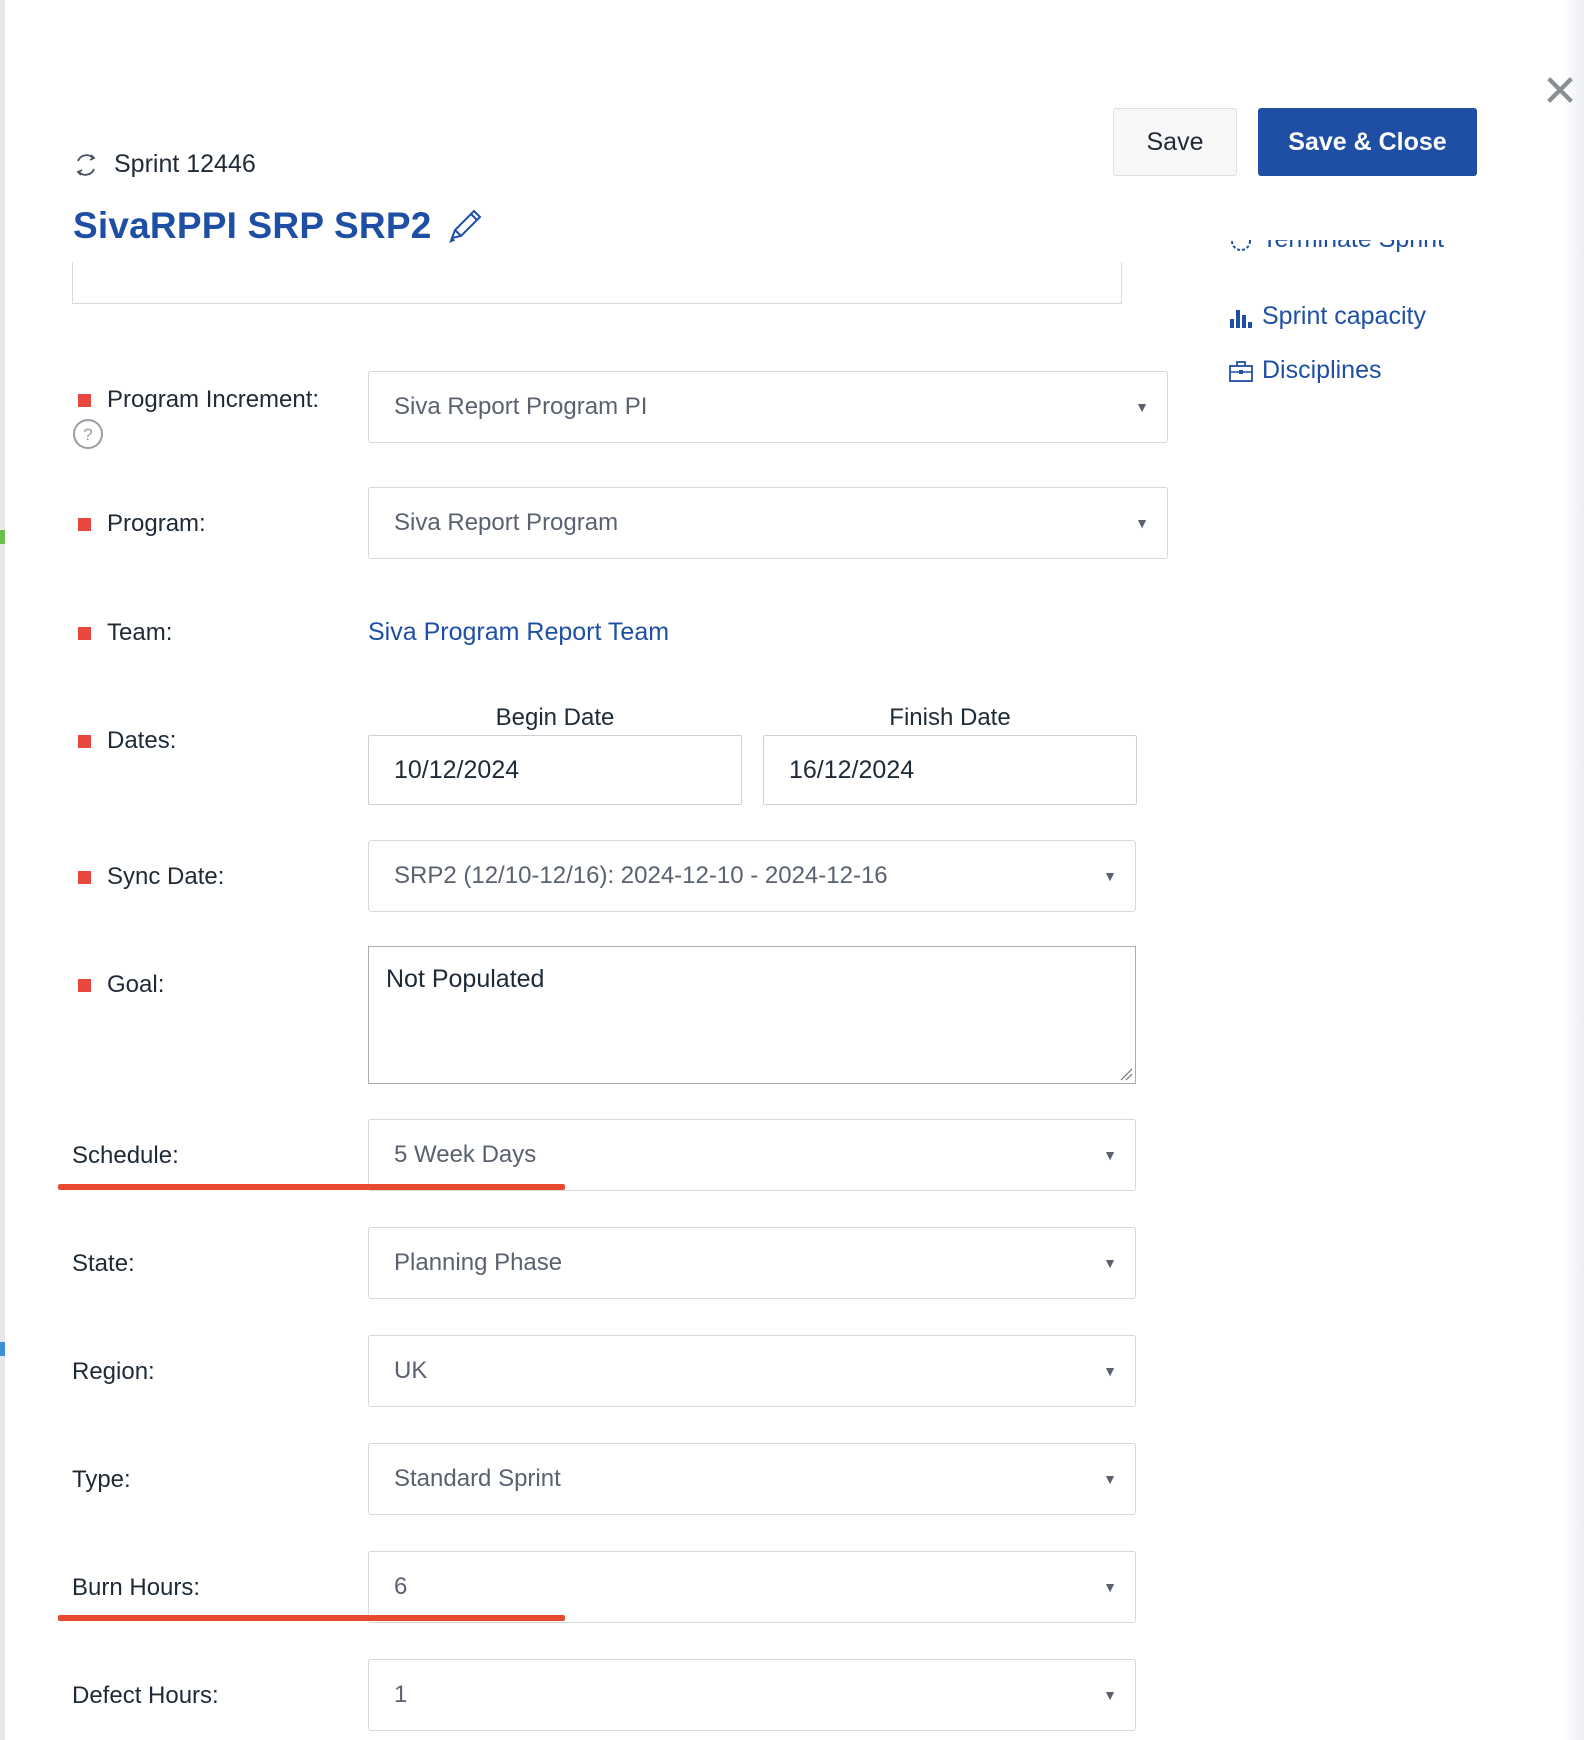  Describe the element at coordinates (555, 717) in the screenshot. I see `begin-date-header: Begin Date` at that location.